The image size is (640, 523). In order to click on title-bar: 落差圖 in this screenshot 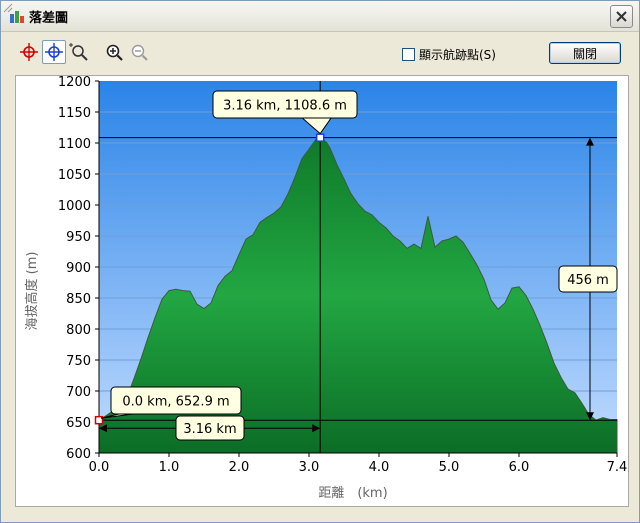, I will do `click(320, 16)`.